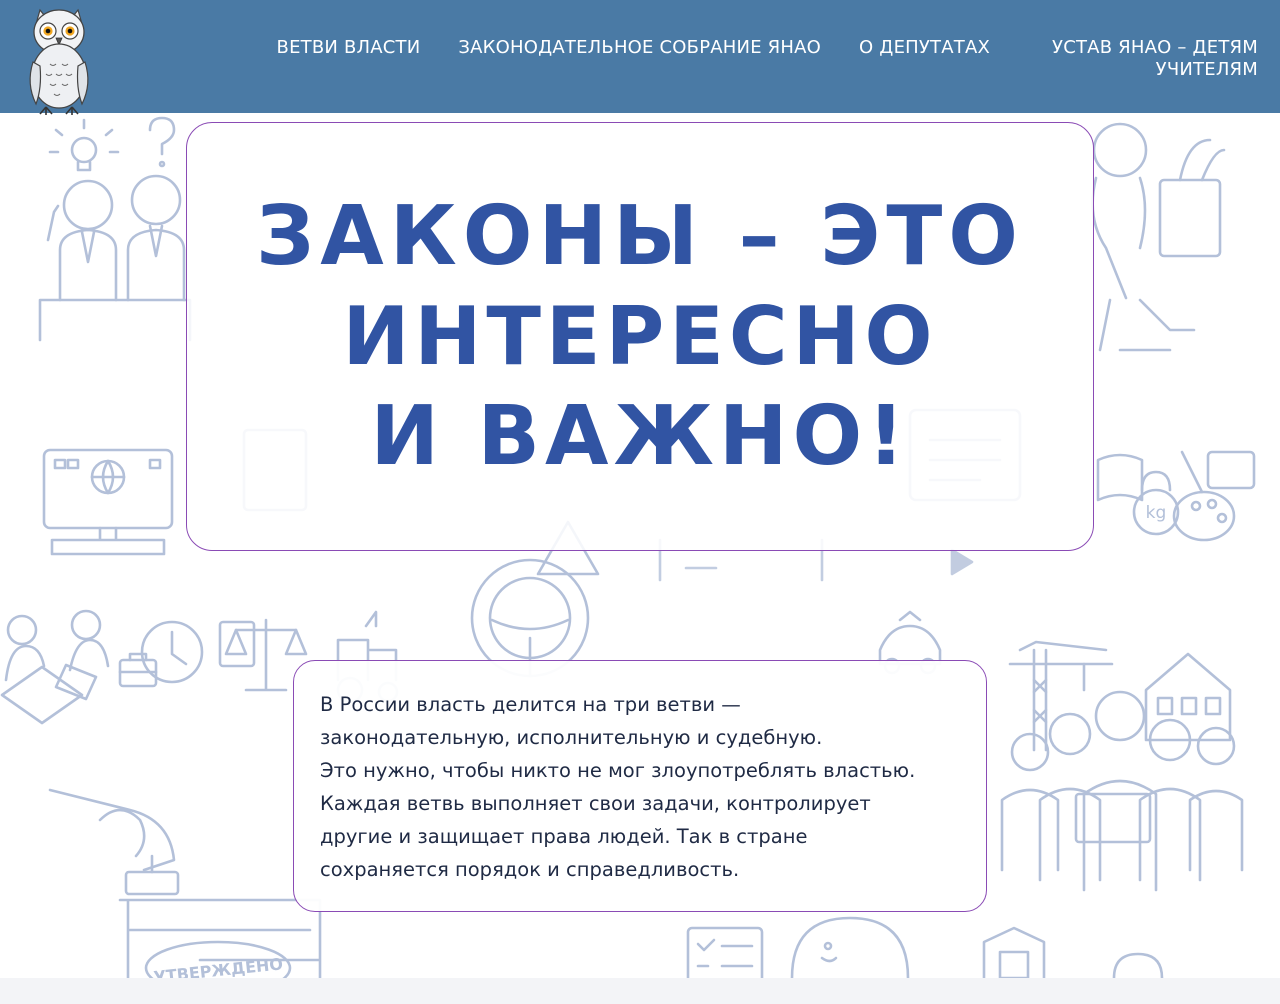 The height and width of the screenshot is (1004, 1280). What do you see at coordinates (115, 258) in the screenshot?
I see `officials-illustration` at bounding box center [115, 258].